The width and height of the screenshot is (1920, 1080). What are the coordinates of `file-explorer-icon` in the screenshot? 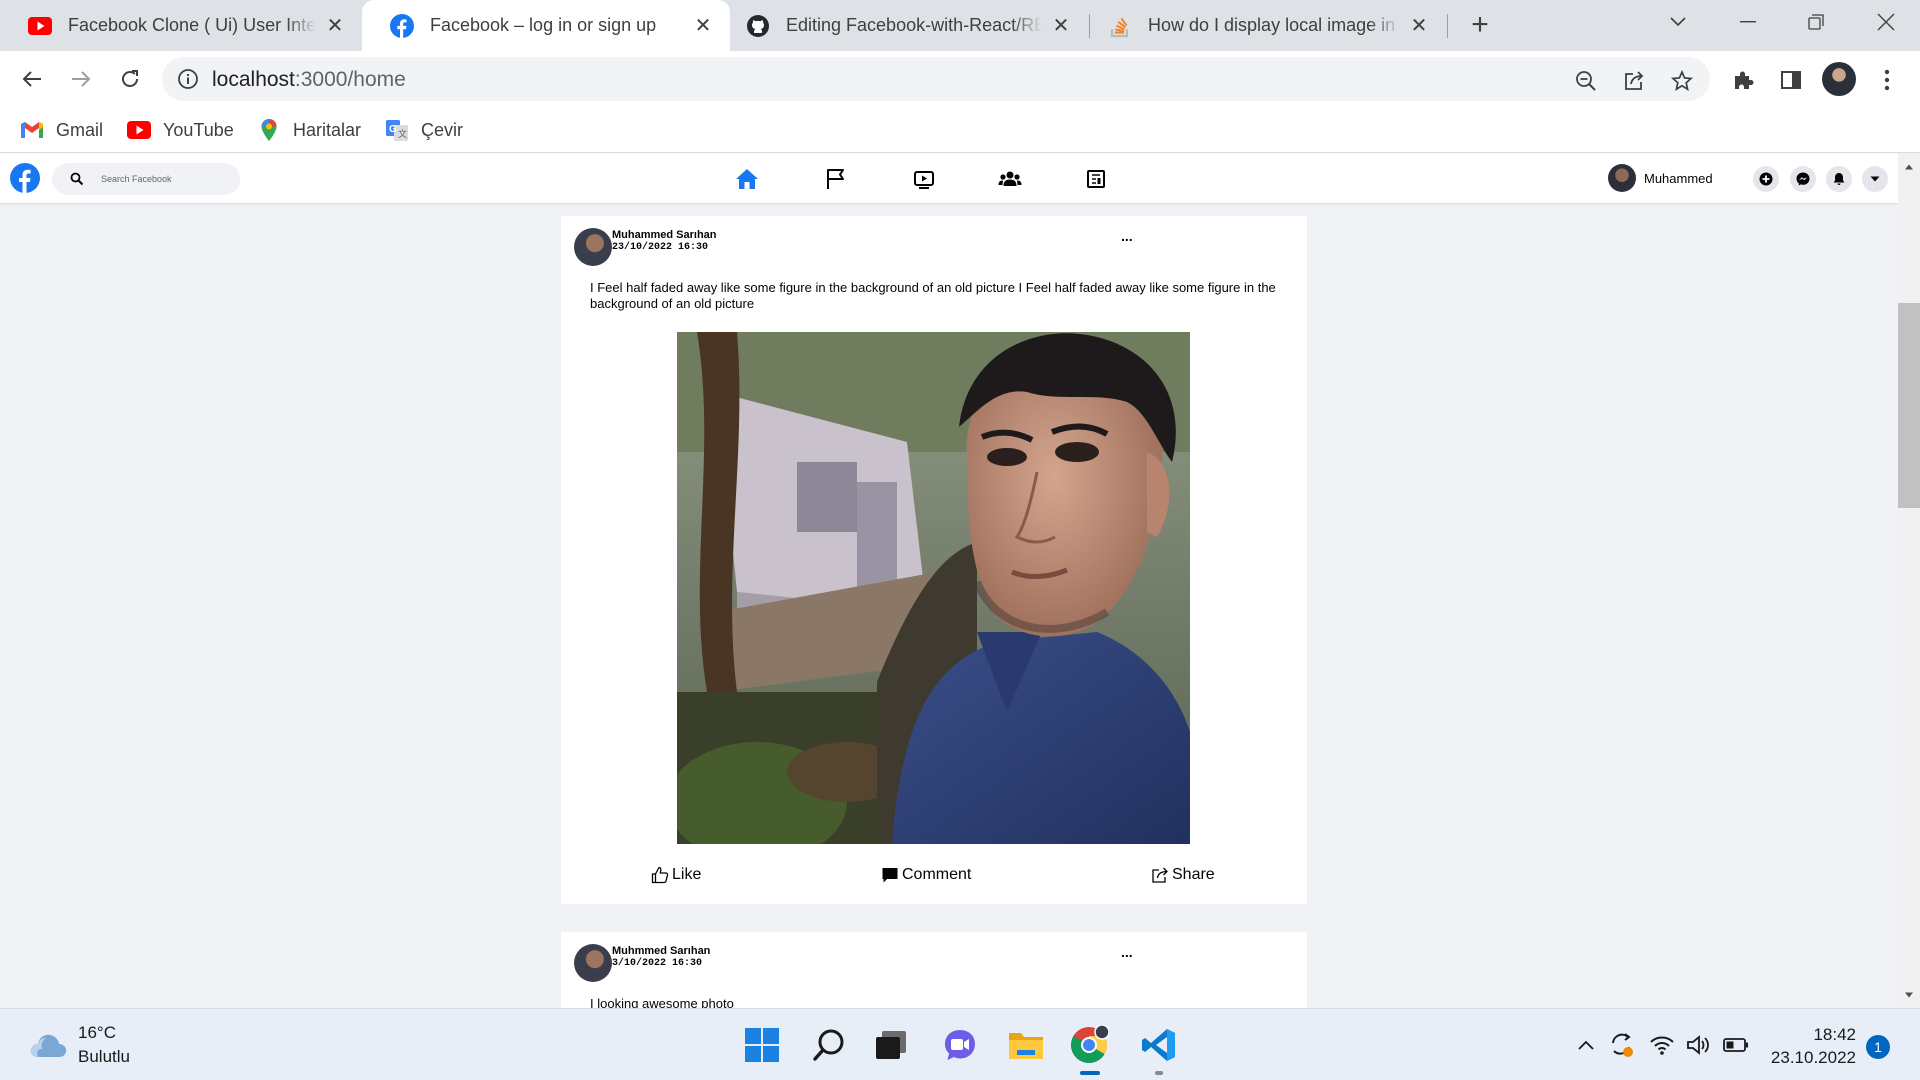 It's located at (1026, 1045).